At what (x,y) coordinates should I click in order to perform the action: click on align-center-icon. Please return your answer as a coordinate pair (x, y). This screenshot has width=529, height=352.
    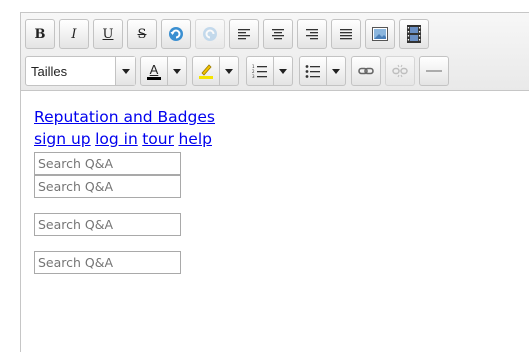
    Looking at the image, I should click on (278, 34).